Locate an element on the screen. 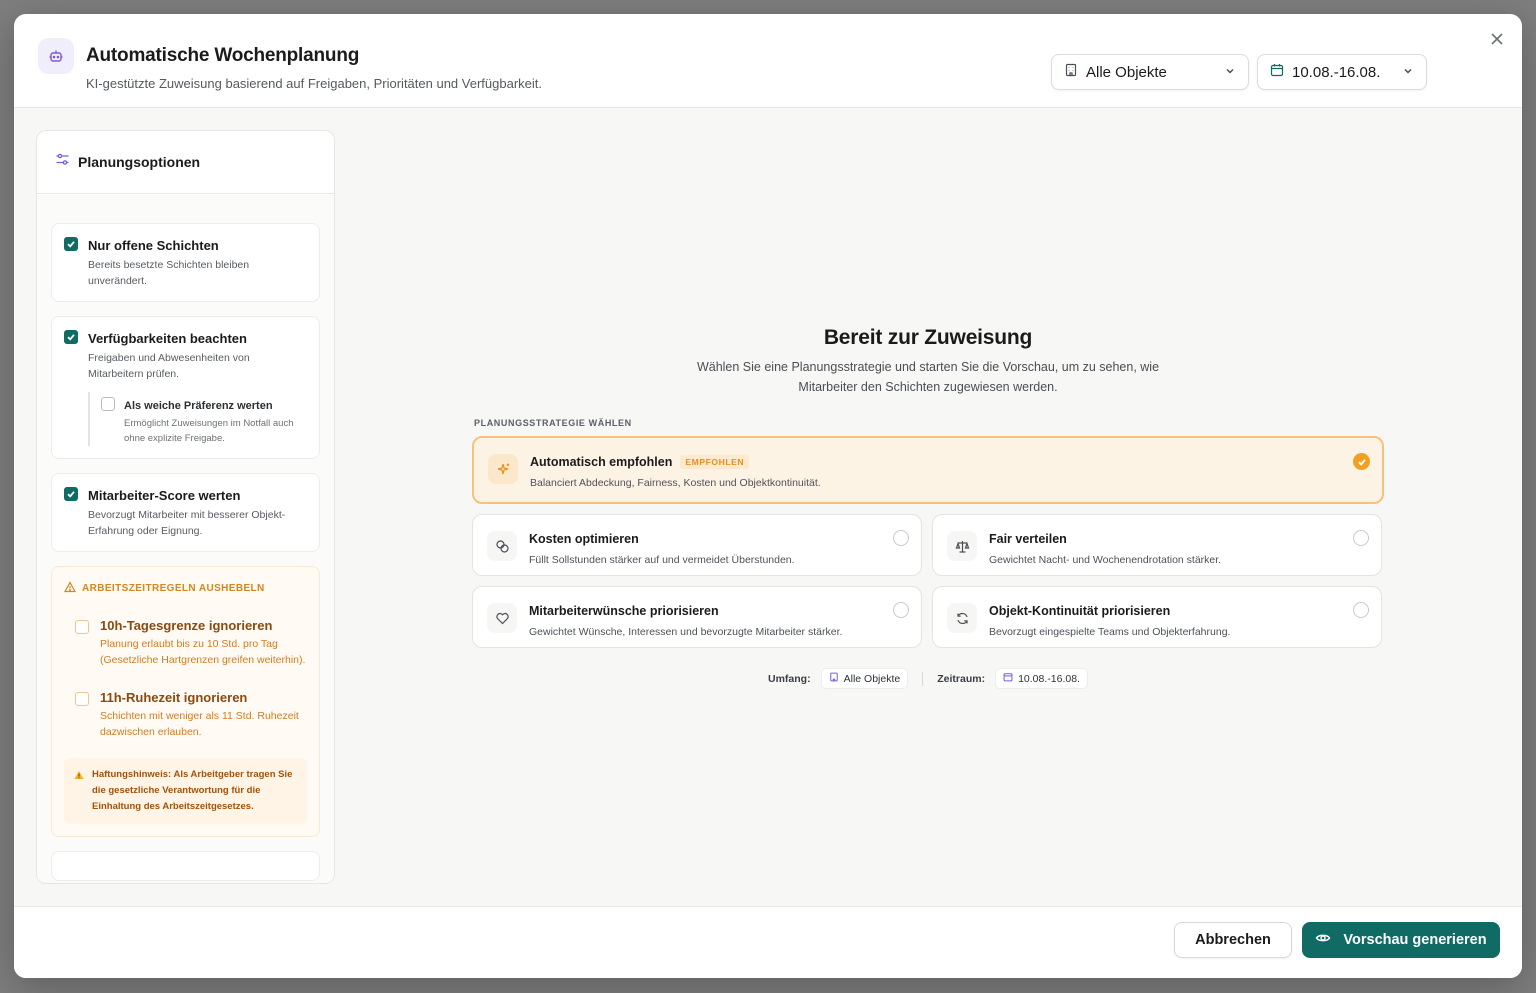  strategy-title: Mitarbeiterwünsche priorisieren is located at coordinates (624, 611).